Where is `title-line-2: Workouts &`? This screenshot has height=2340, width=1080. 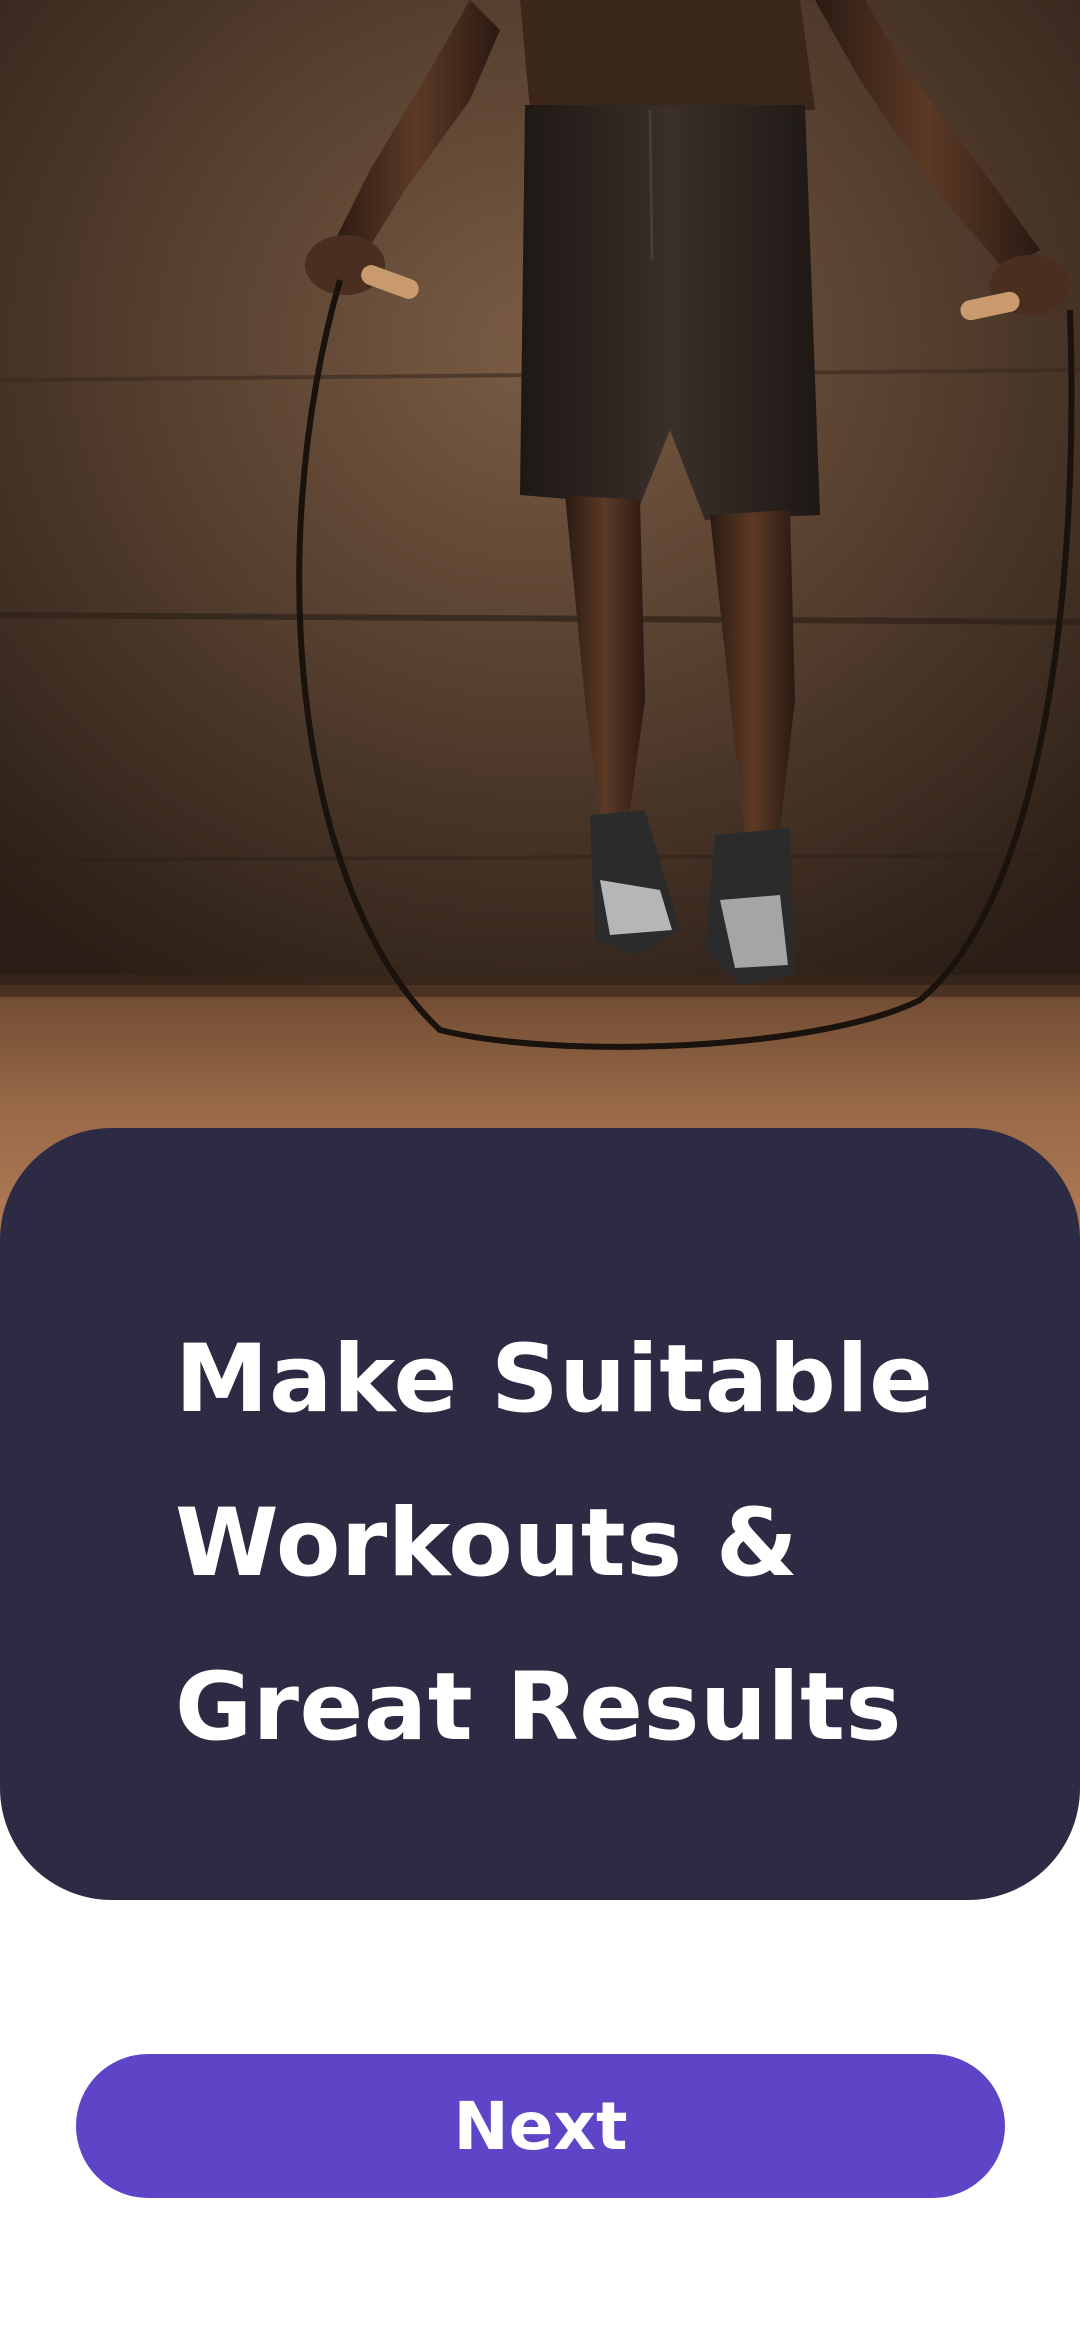 title-line-2: Workouts & is located at coordinates (487, 1543).